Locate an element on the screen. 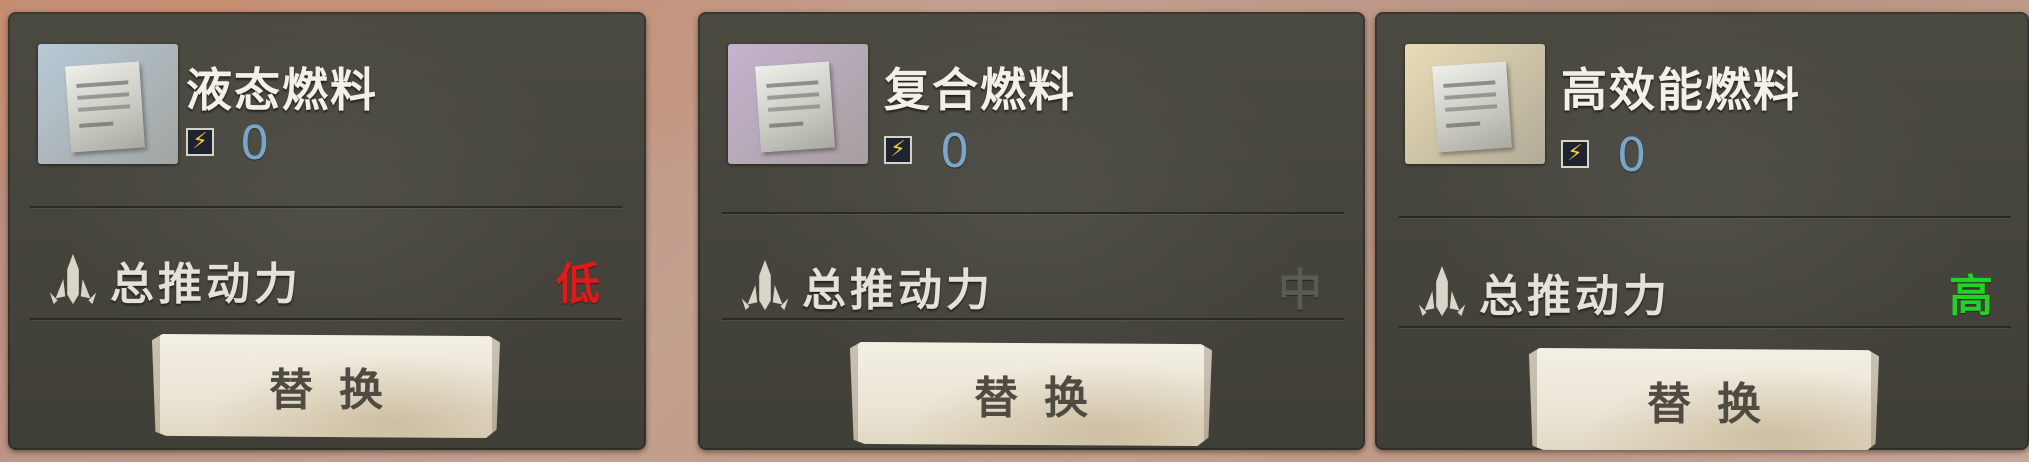 The image size is (2029, 462). fuel-name: 高效能燃料 is located at coordinates (1681, 90).